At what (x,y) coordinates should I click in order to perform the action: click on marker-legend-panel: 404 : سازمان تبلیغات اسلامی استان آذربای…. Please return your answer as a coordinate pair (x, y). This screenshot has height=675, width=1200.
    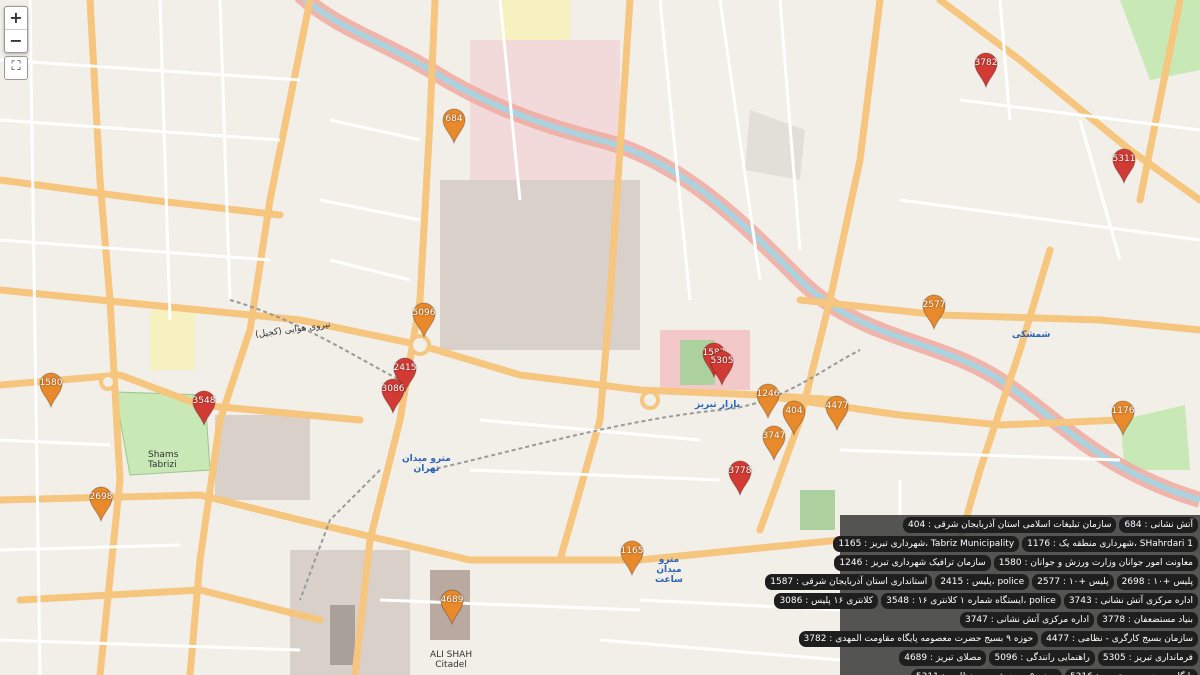
    Looking at the image, I should click on (982, 595).